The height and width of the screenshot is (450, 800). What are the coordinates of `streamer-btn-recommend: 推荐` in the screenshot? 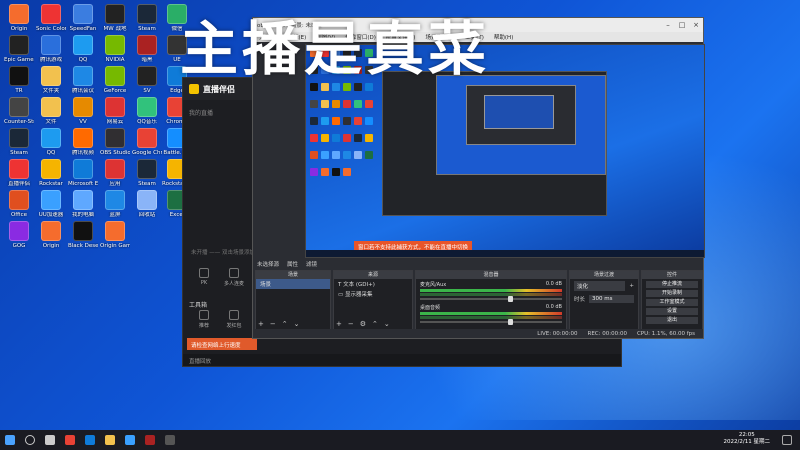 It's located at (204, 319).